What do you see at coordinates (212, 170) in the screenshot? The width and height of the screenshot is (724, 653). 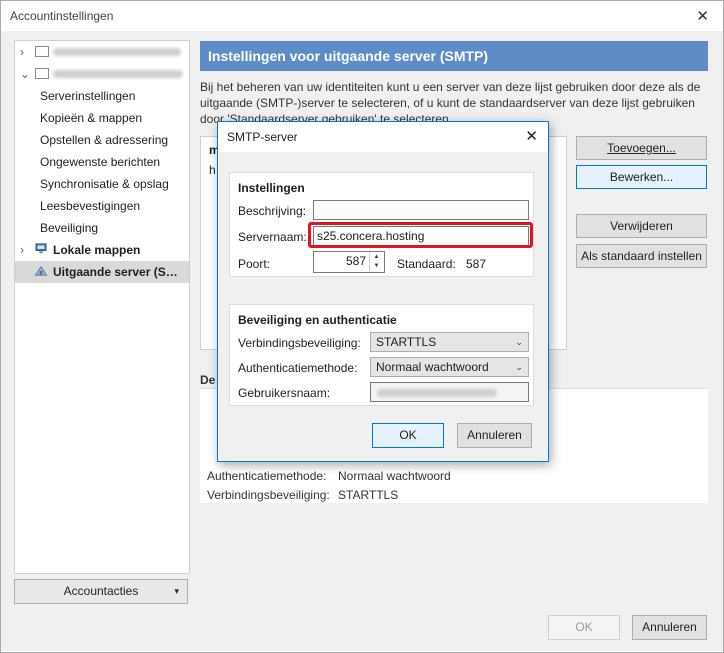 I see `list-item: h` at bounding box center [212, 170].